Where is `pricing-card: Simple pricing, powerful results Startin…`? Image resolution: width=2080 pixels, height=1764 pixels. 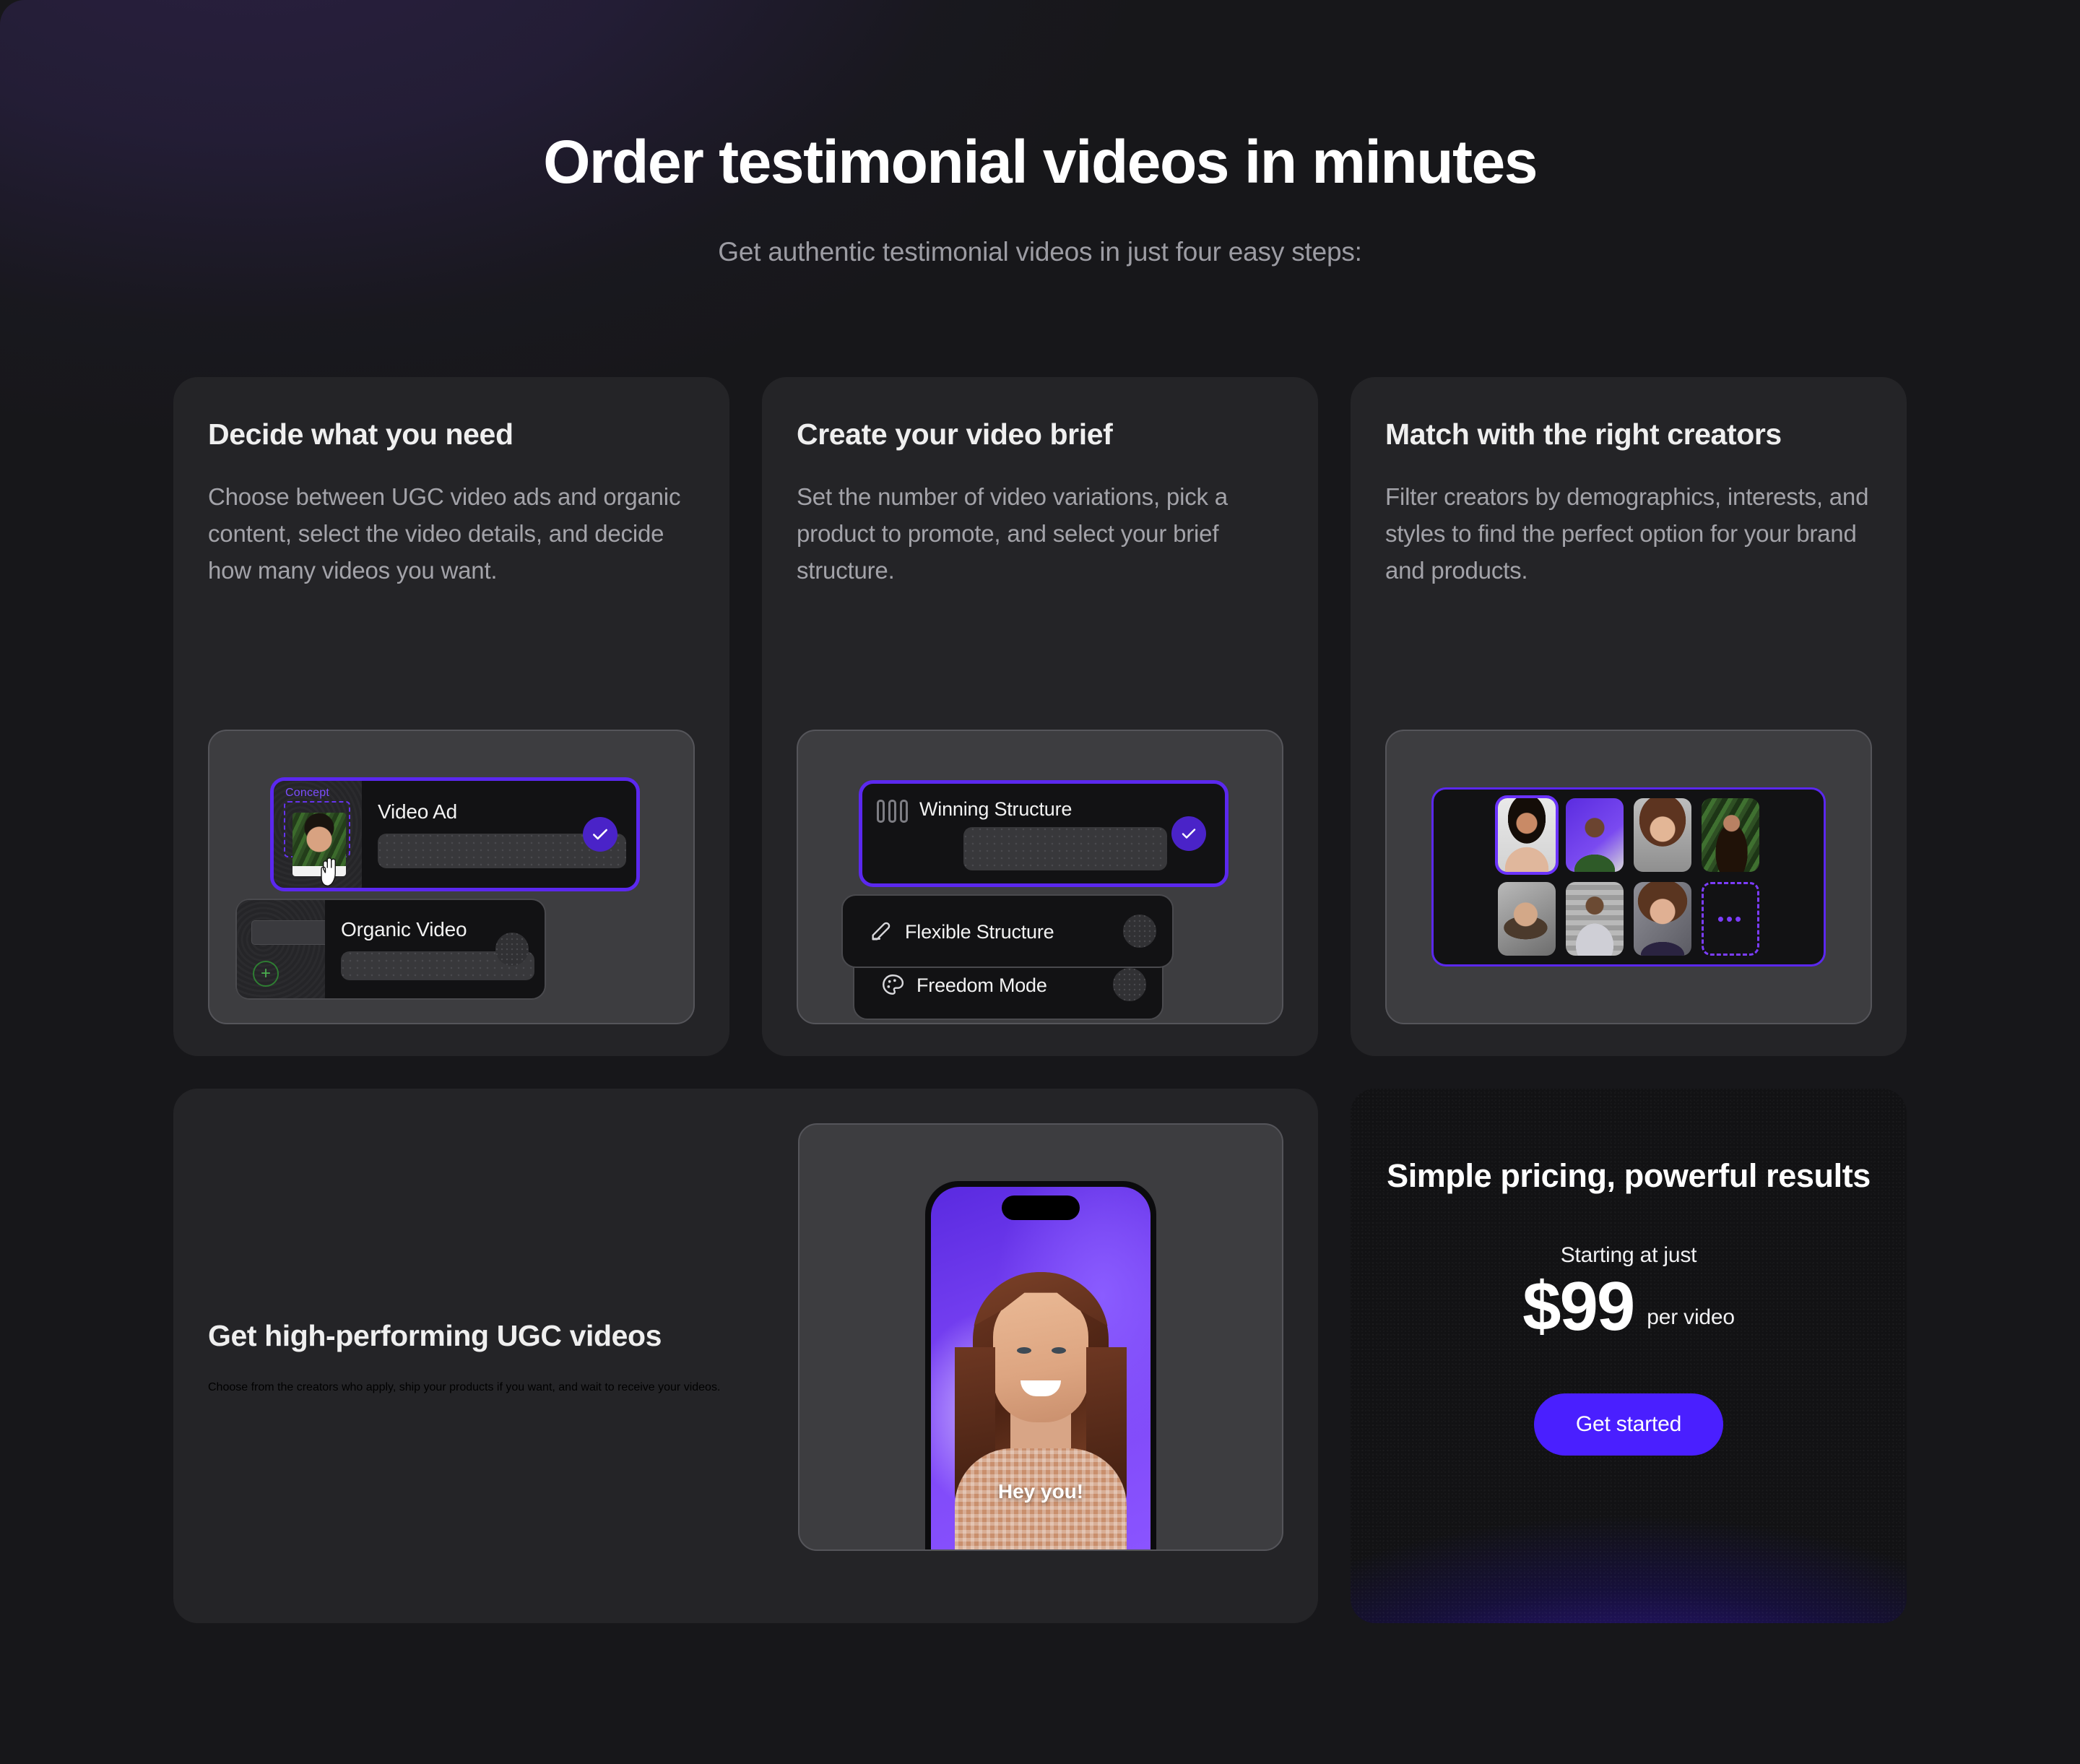
pricing-card: Simple pricing, powerful results Startin… is located at coordinates (1629, 1356).